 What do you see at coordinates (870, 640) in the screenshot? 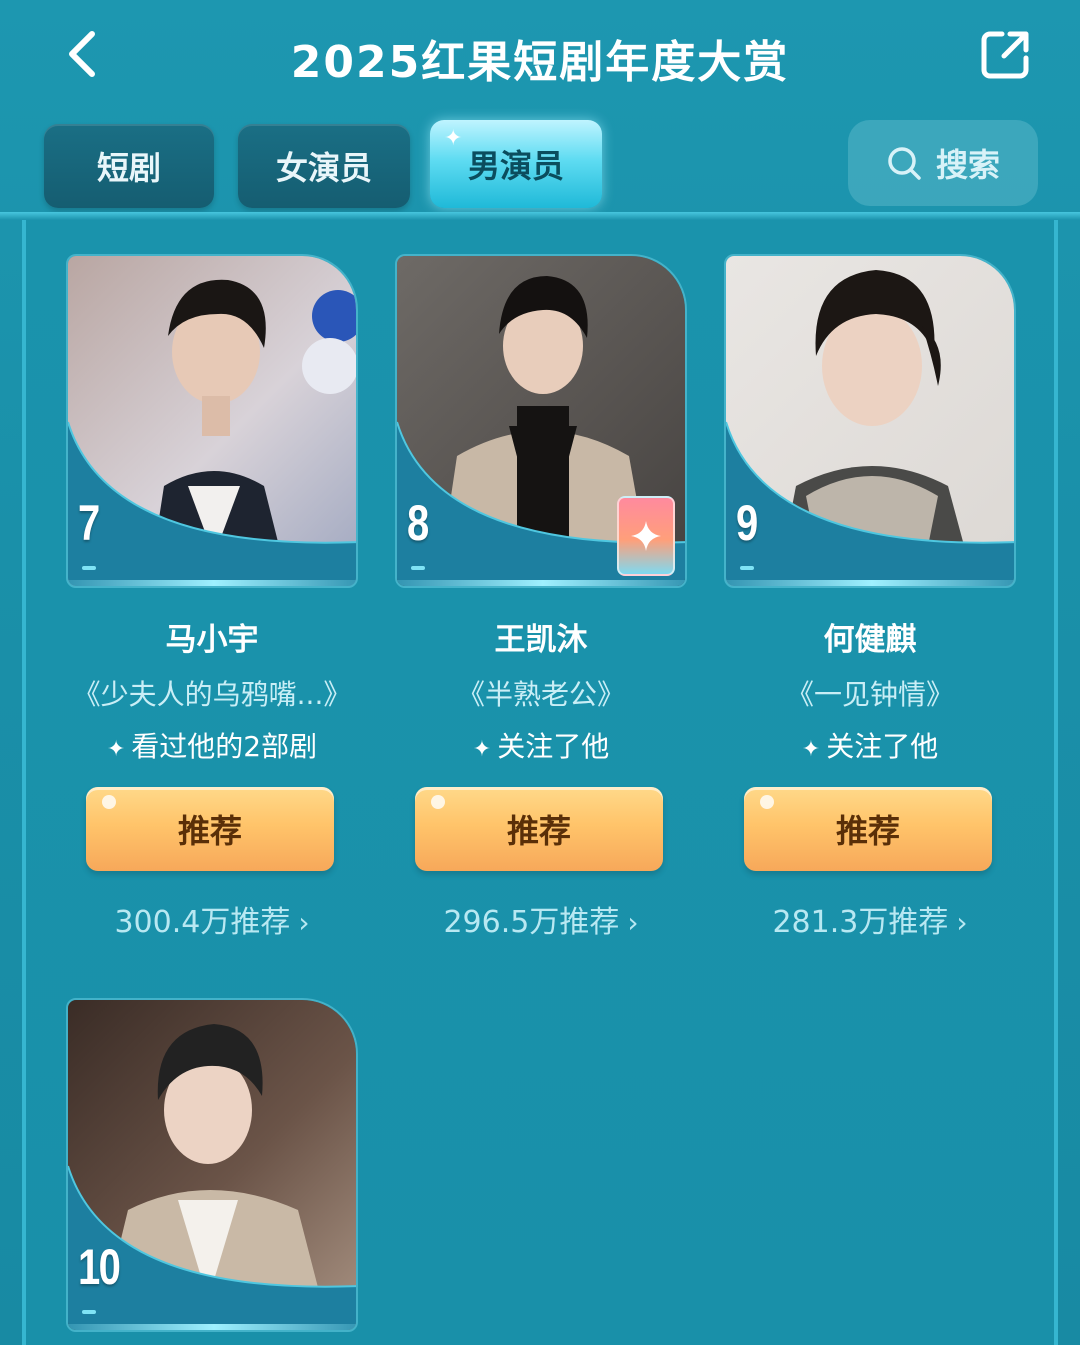
I see `actor-name: 何健麒` at bounding box center [870, 640].